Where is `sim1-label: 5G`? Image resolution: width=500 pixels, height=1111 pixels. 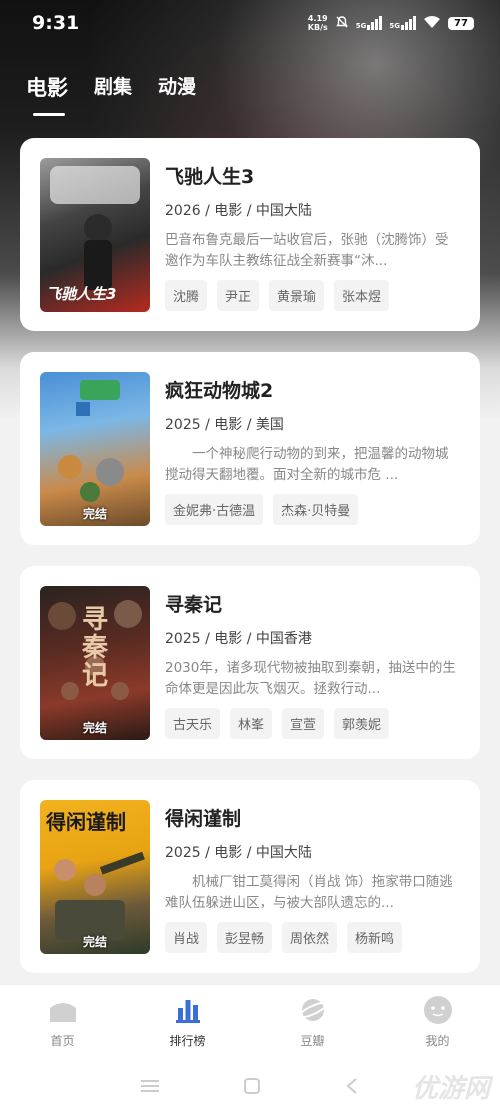
sim1-label: 5G is located at coordinates (361, 26).